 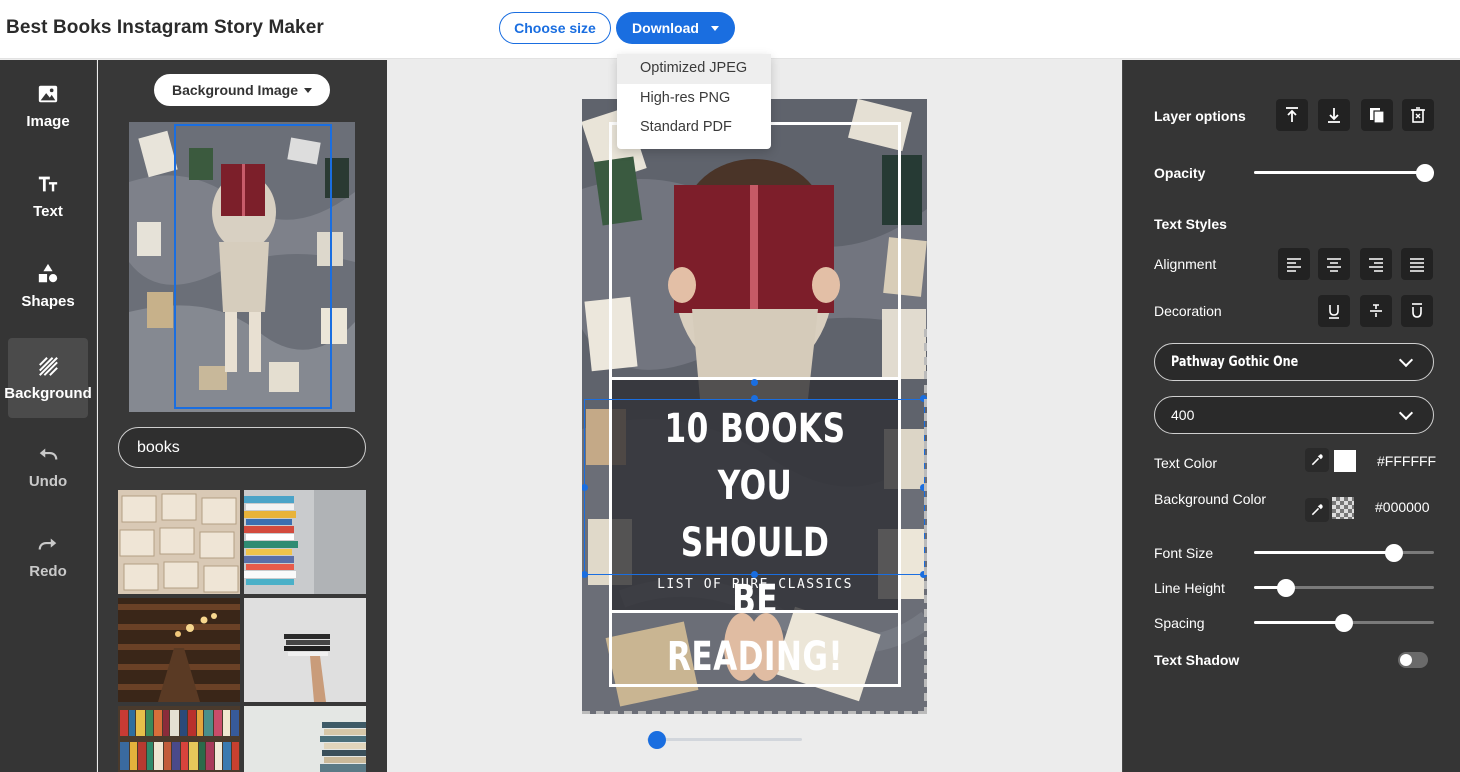 I want to click on align-center-button, so click(x=1334, y=264).